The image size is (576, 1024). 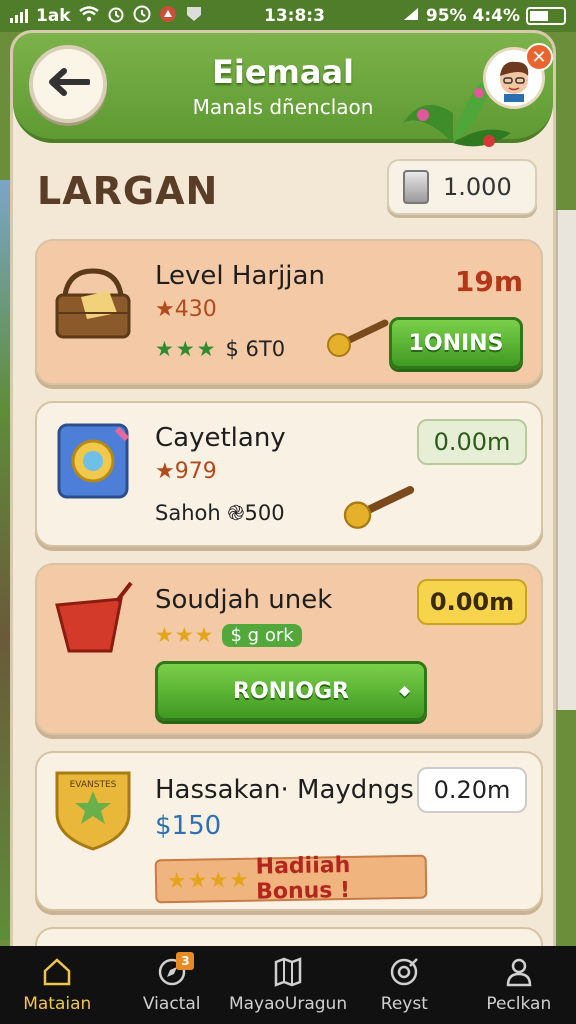 I want to click on yellow-stars-icon: ★★★★, so click(x=208, y=880).